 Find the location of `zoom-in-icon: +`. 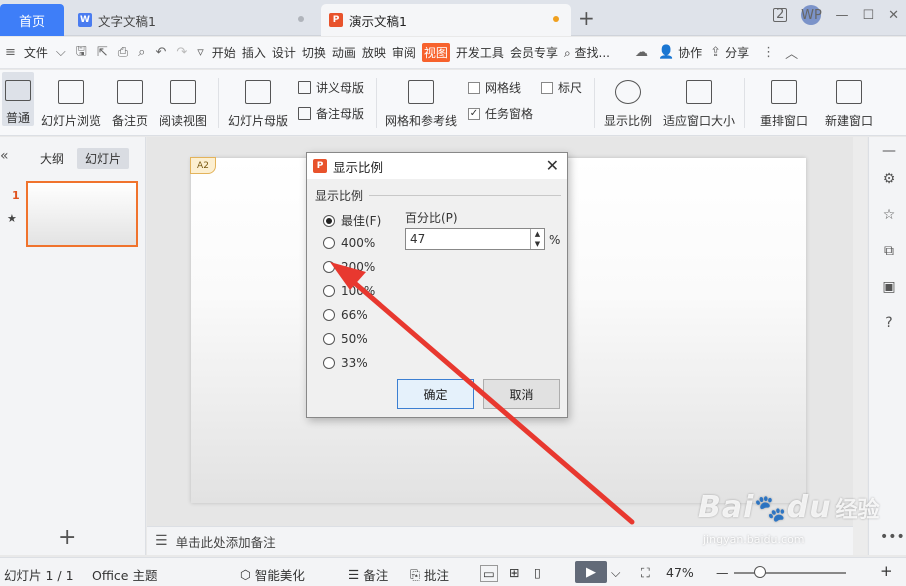

zoom-in-icon: + is located at coordinates (886, 571).